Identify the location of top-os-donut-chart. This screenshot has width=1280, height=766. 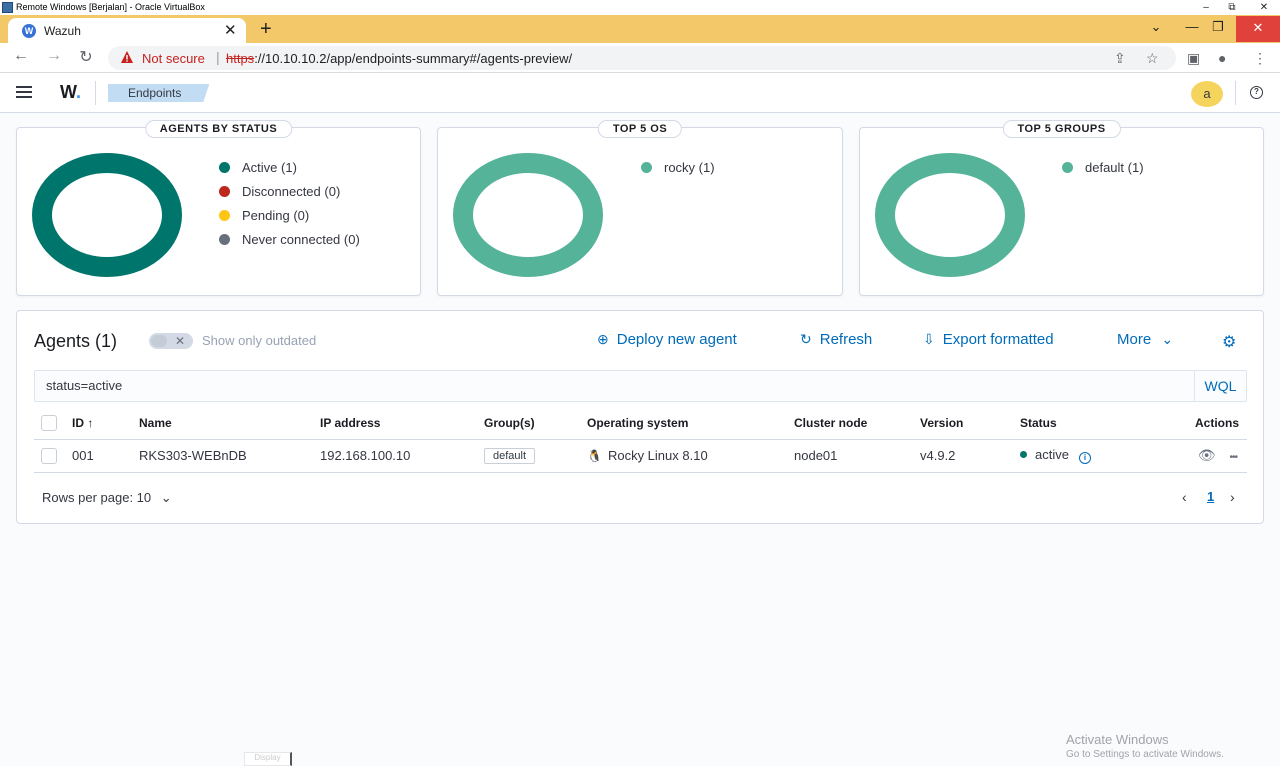
(528, 216).